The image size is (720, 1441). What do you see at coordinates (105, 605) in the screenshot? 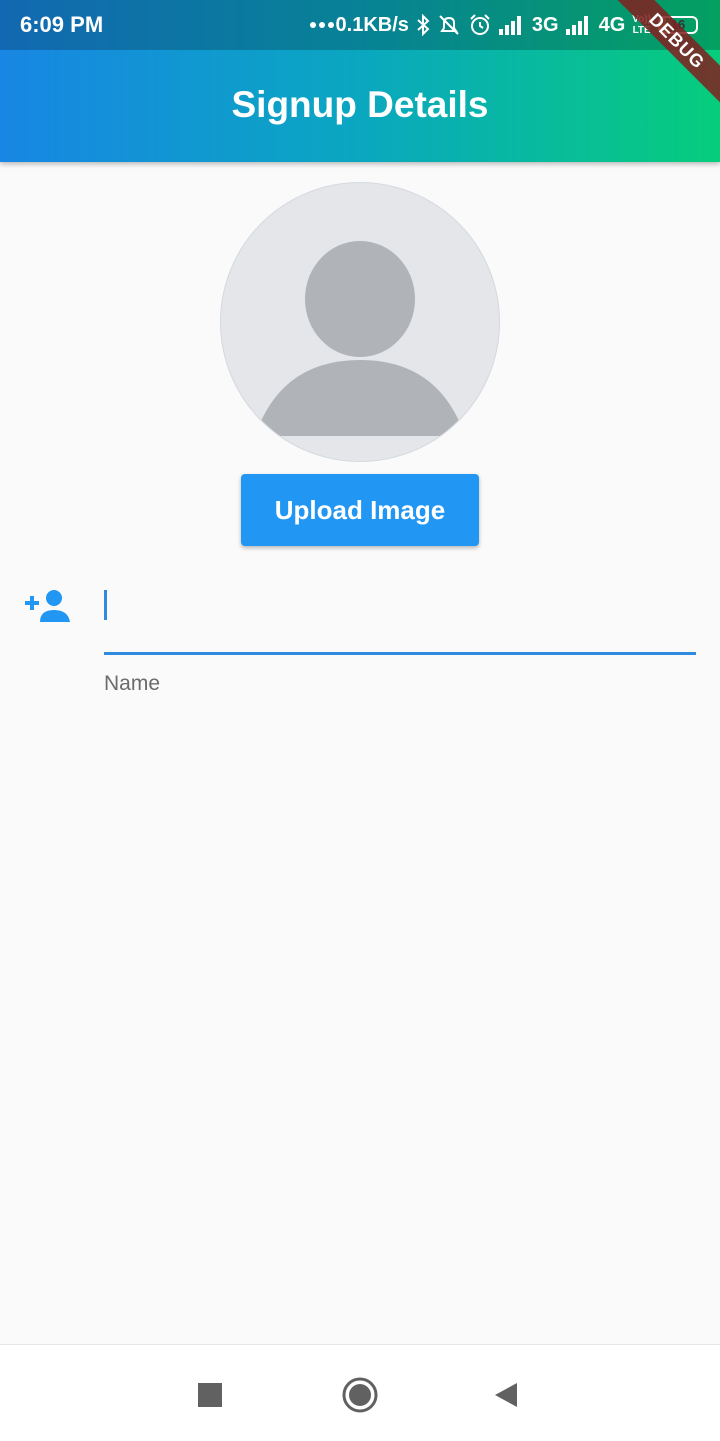
I see `text-cursor` at bounding box center [105, 605].